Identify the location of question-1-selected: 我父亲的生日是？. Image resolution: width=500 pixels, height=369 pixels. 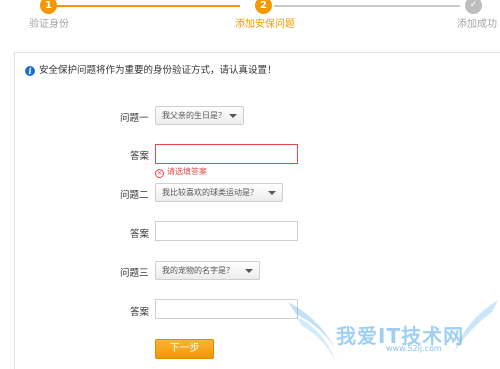
(194, 115).